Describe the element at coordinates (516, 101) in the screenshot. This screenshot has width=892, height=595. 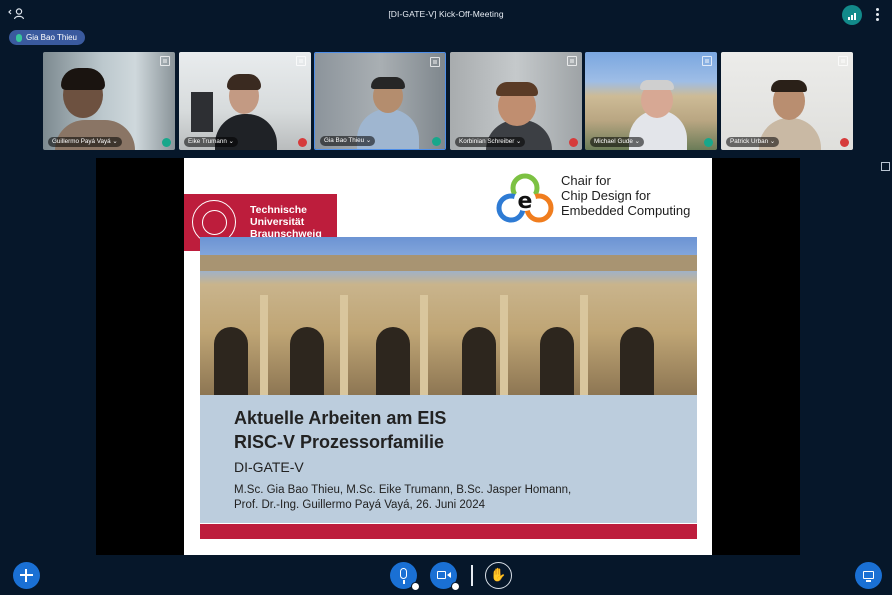
I see `video-tile: Korbinian Schreiber ⌄` at that location.